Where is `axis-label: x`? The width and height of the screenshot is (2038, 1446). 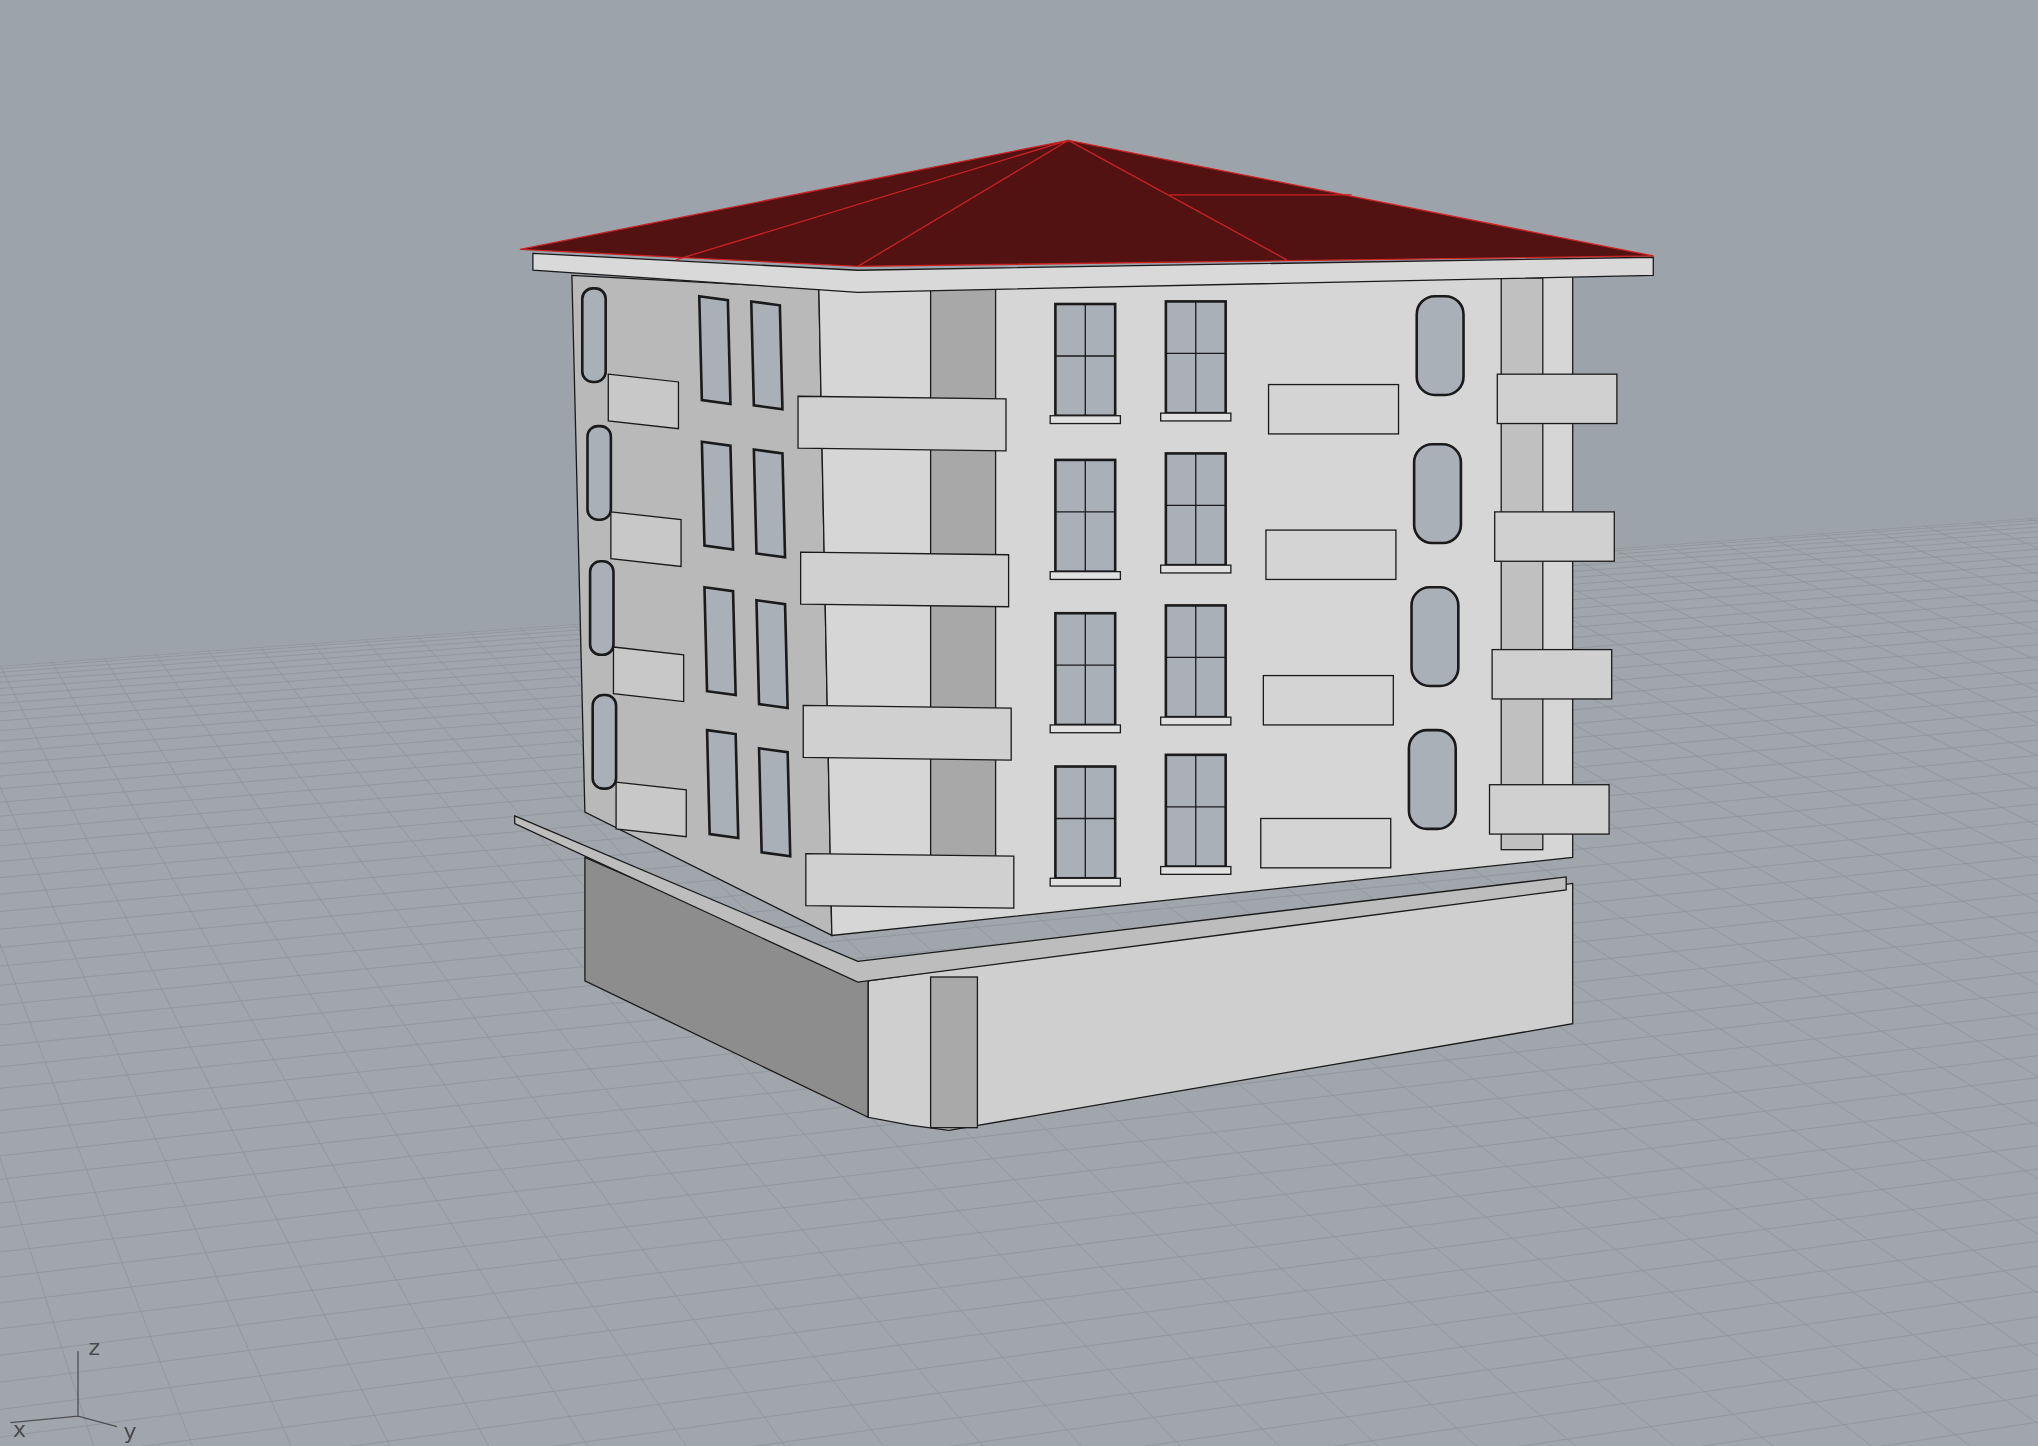
axis-label: x is located at coordinates (20, 1428).